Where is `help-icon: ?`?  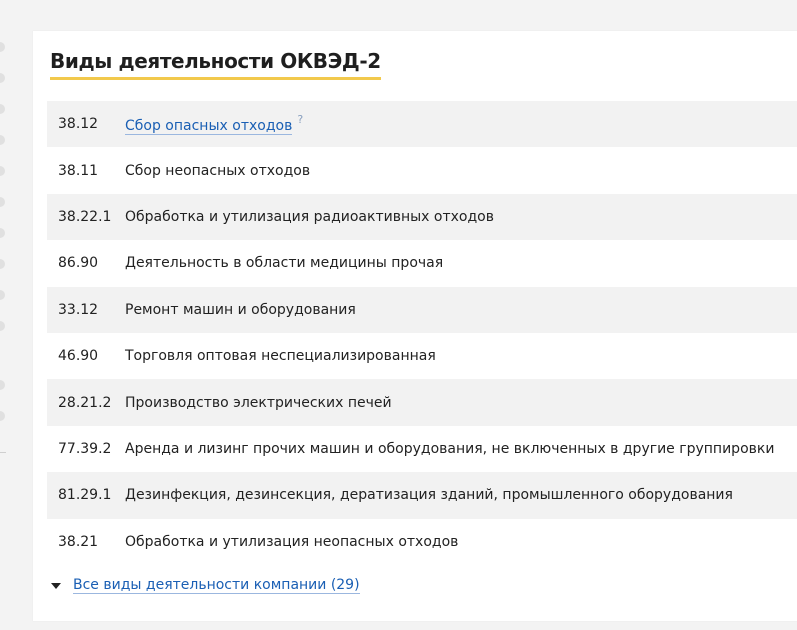
help-icon: ? is located at coordinates (300, 119).